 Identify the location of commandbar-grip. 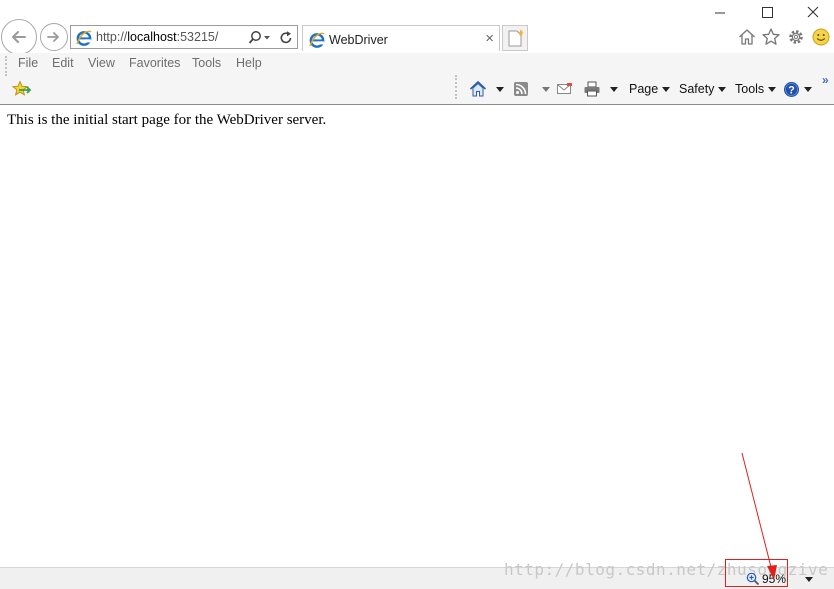
(457, 87).